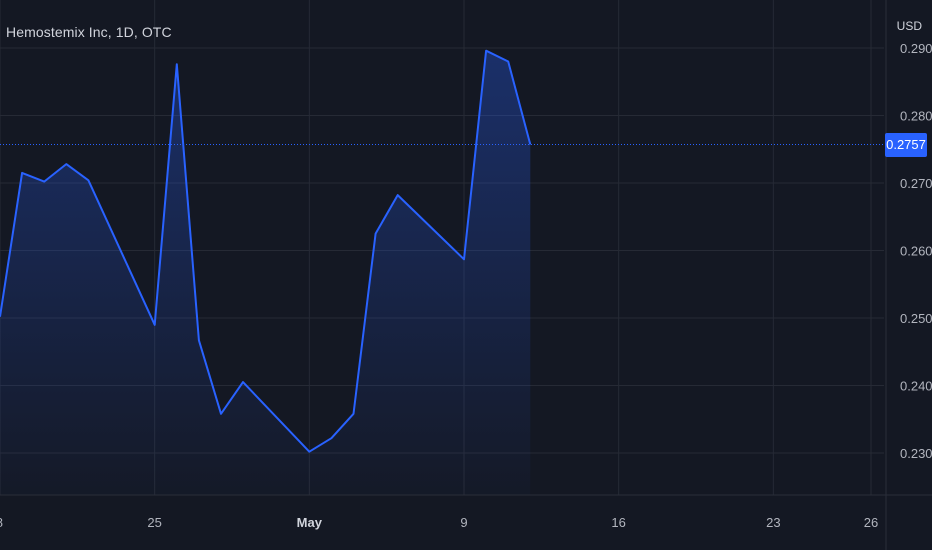 The height and width of the screenshot is (550, 932). I want to click on x-tick-label: 26, so click(871, 522).